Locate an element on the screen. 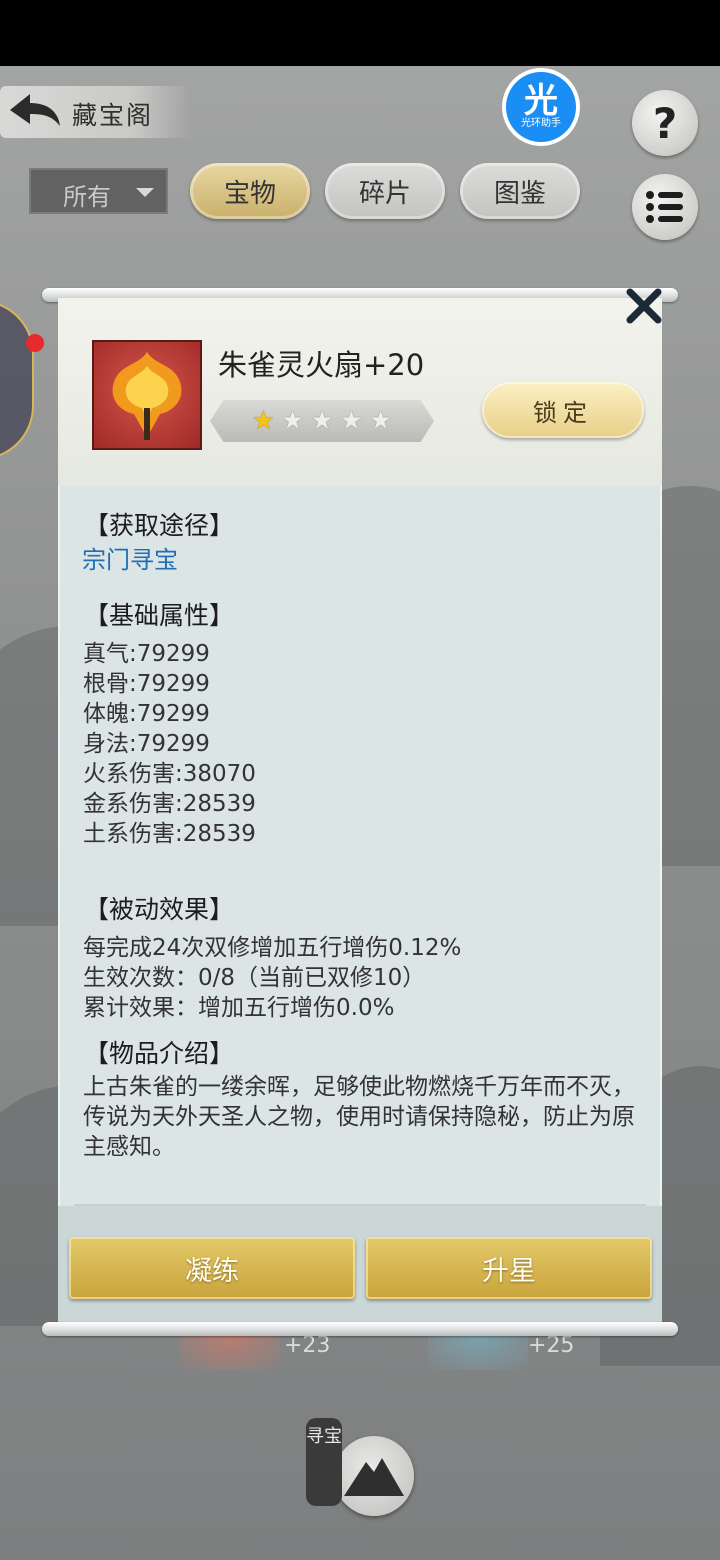  passive-line: 累计效果：增加五行增伤0.0% is located at coordinates (239, 1008).